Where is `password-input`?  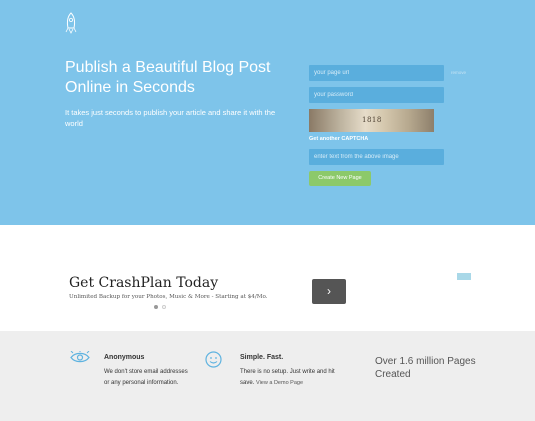 password-input is located at coordinates (376, 95).